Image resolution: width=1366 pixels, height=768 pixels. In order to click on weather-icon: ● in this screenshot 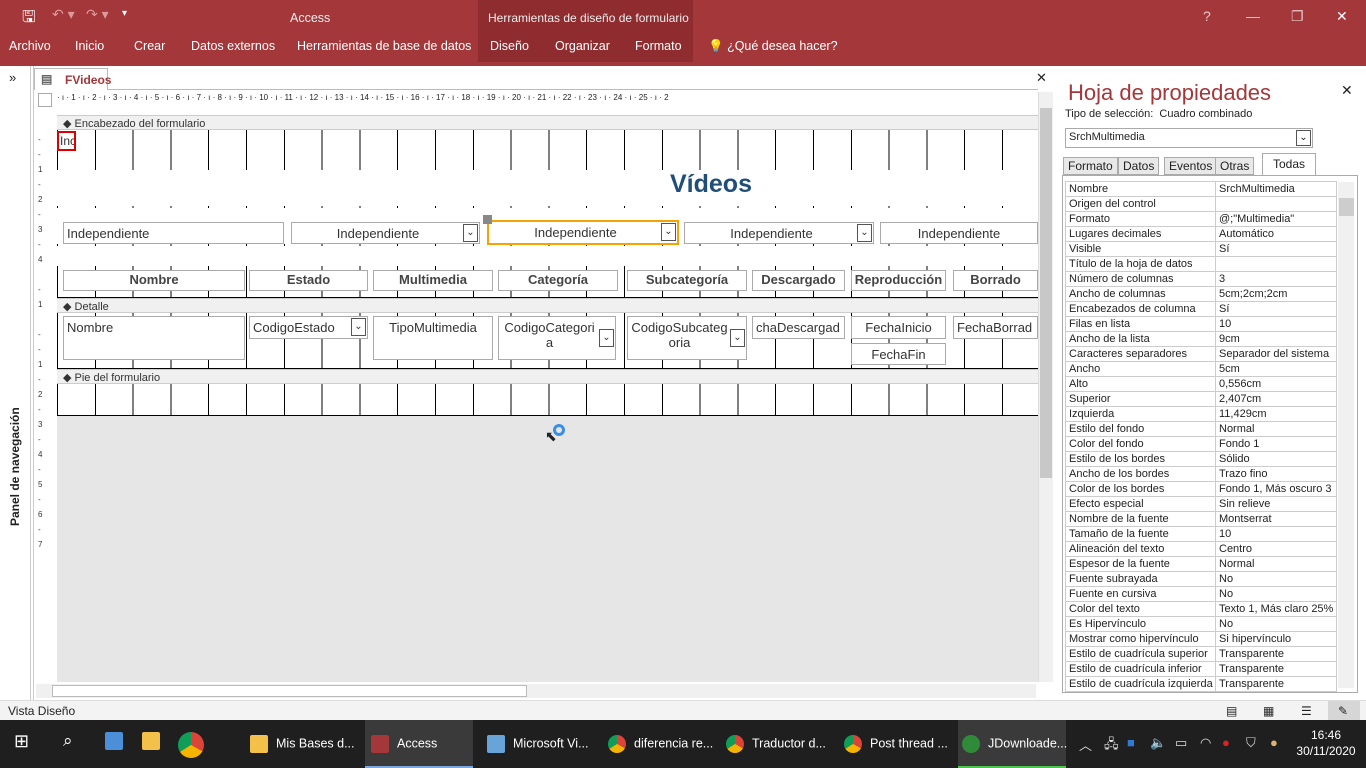, I will do `click(1274, 742)`.